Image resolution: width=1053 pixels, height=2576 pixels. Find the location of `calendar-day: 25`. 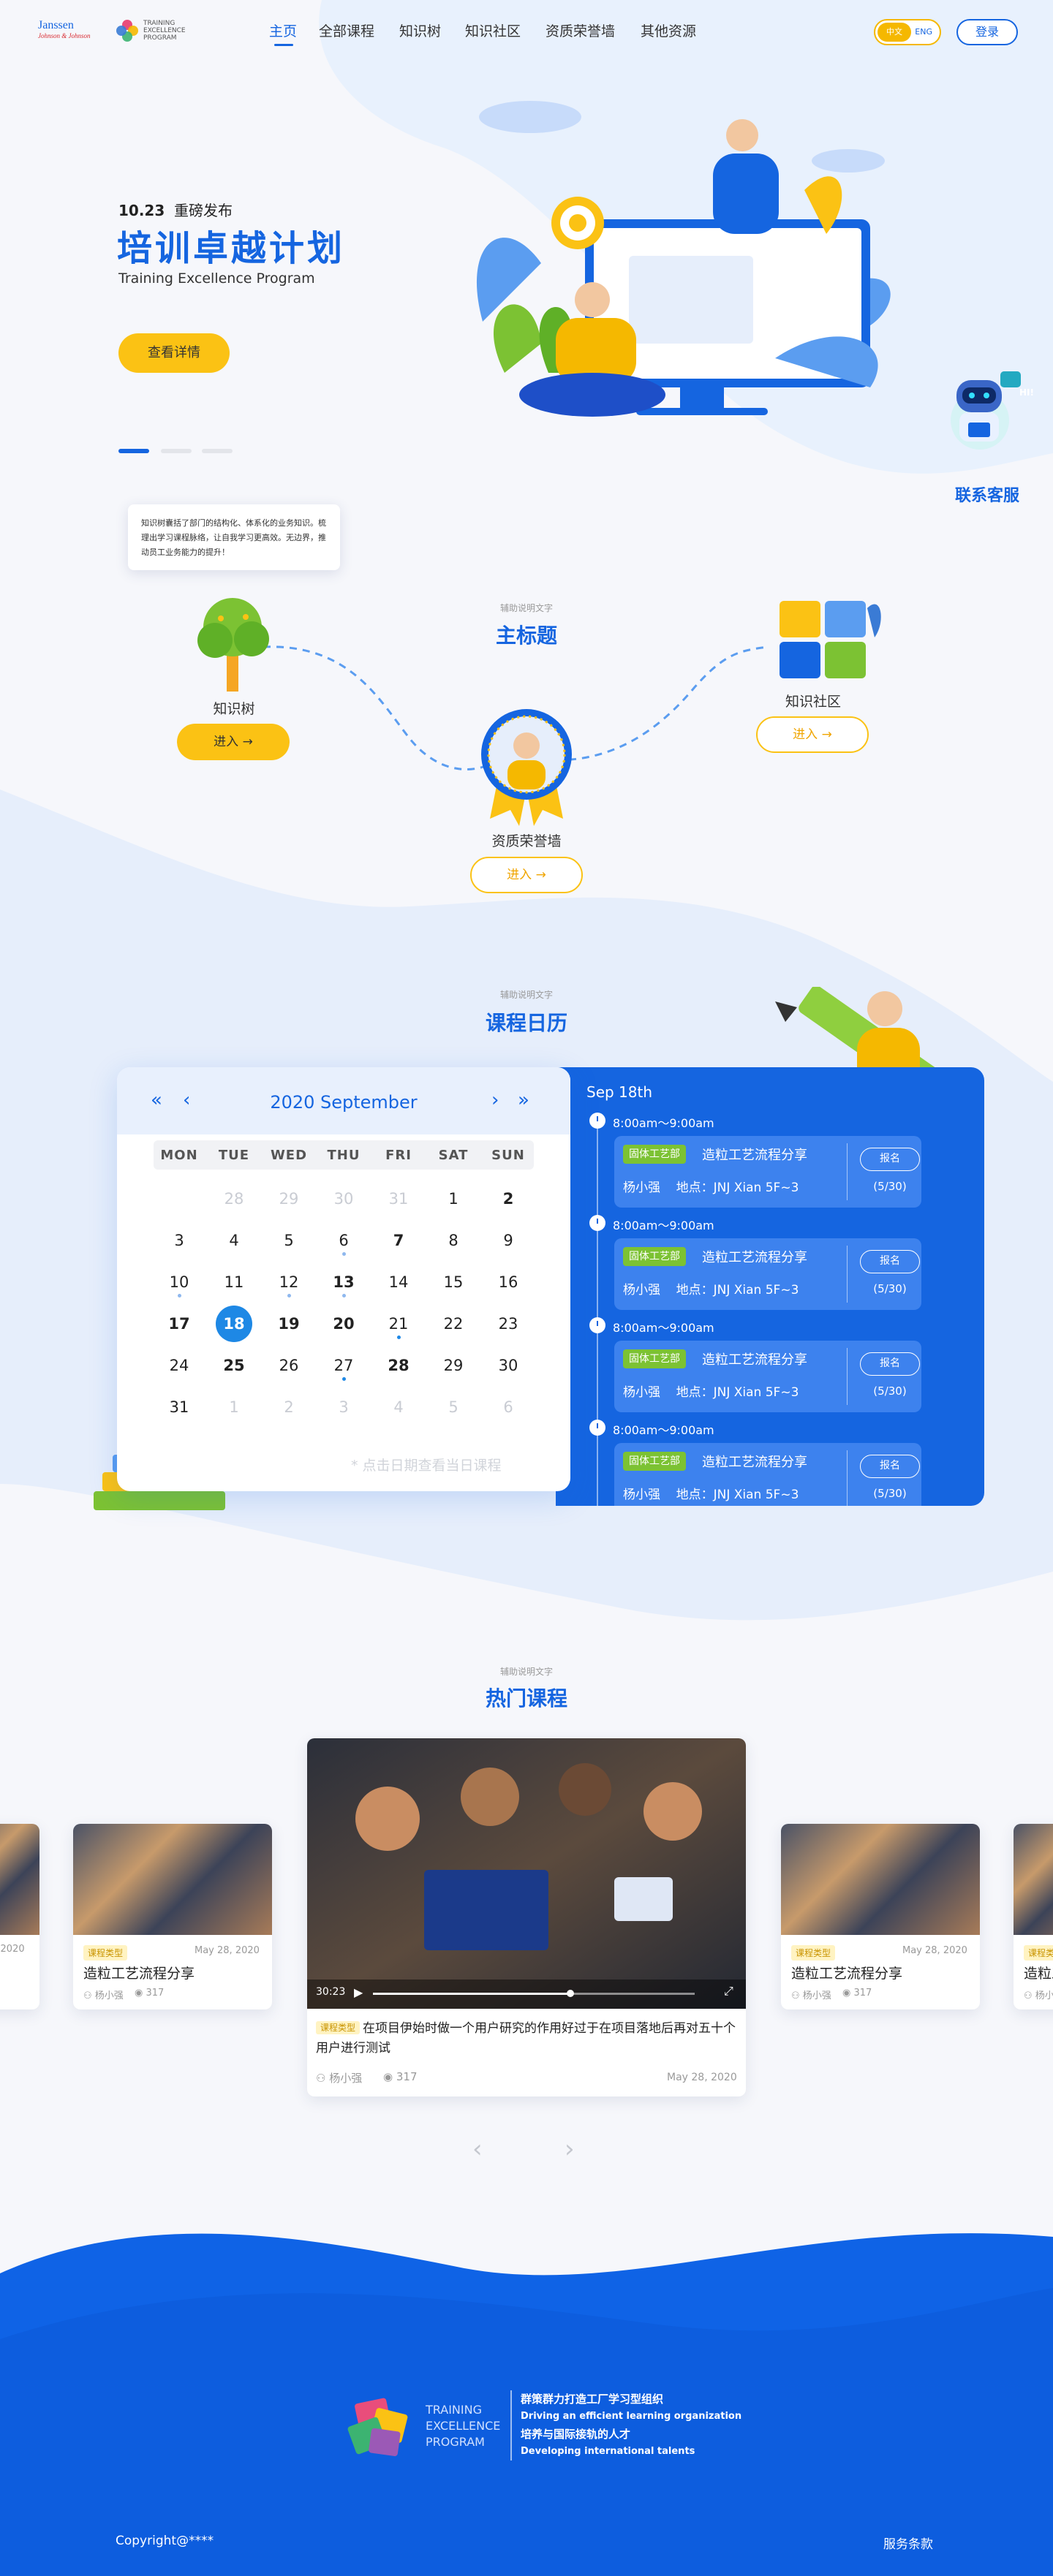

calendar-day: 25 is located at coordinates (234, 1365).